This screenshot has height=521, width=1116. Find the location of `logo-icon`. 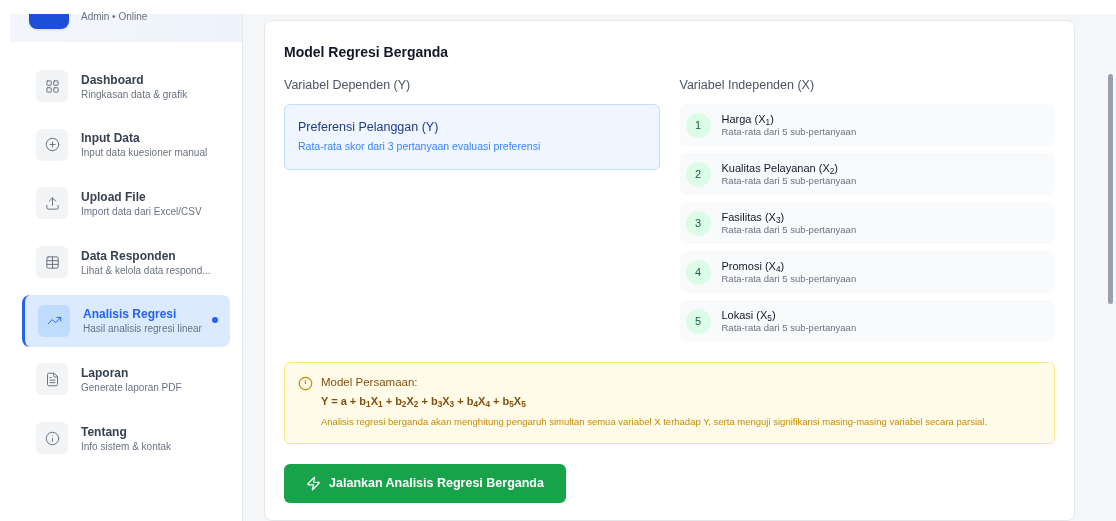

logo-icon is located at coordinates (49, 21).